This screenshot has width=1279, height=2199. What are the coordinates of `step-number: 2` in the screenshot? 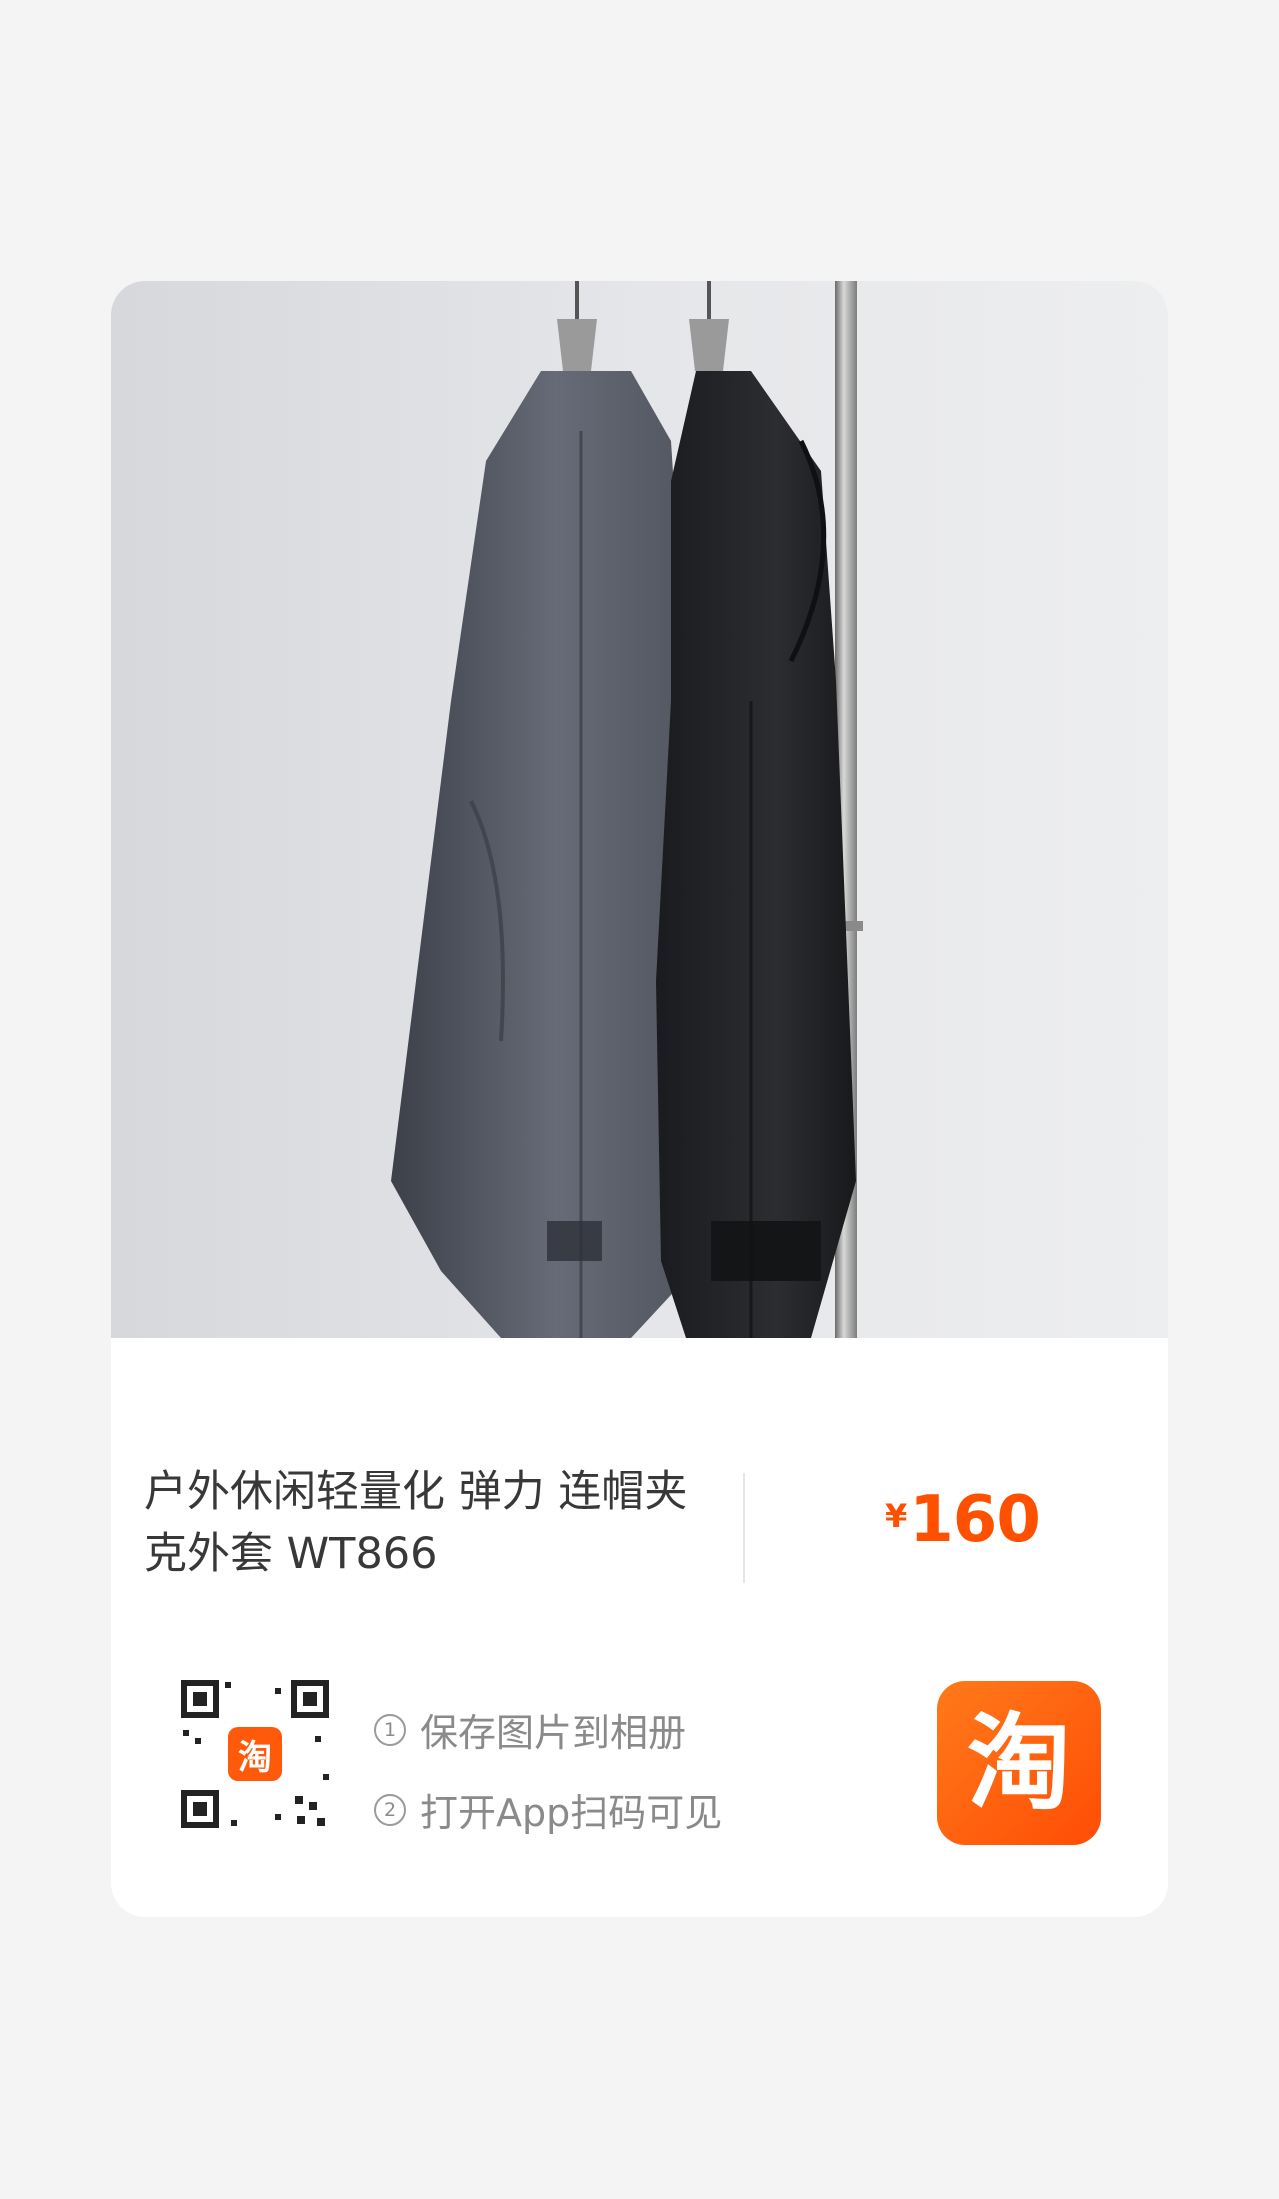 It's located at (390, 1809).